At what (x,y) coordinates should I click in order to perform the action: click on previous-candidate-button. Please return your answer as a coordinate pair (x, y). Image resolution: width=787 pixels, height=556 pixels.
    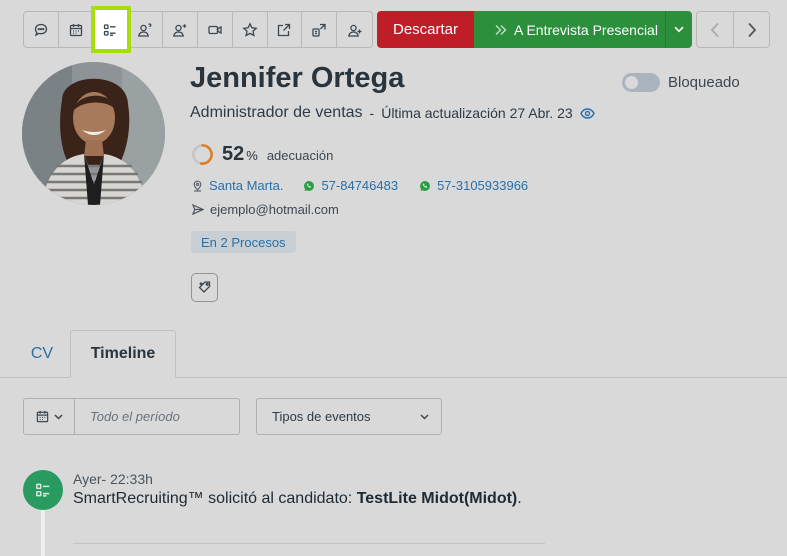
    Looking at the image, I should click on (715, 29).